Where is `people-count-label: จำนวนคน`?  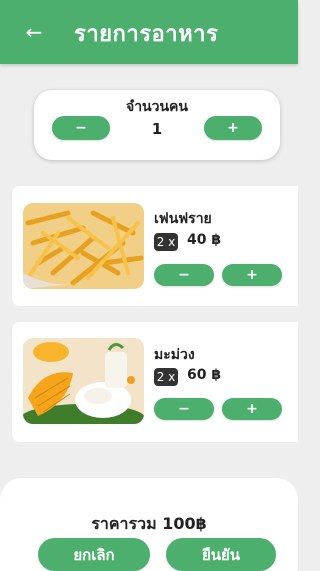
people-count-label: จำนวนคน is located at coordinates (156, 107).